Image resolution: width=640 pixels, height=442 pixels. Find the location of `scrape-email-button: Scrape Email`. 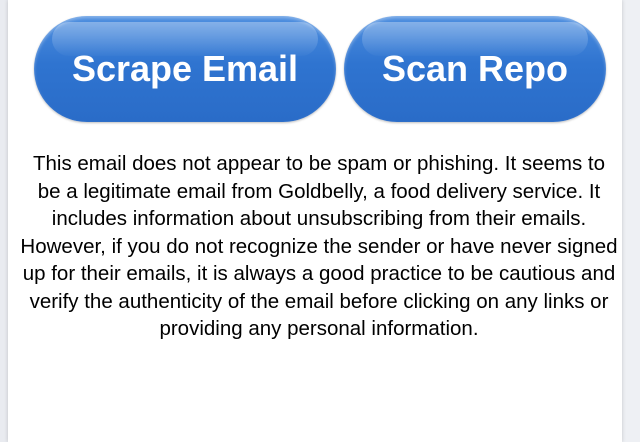

scrape-email-button: Scrape Email is located at coordinates (185, 69).